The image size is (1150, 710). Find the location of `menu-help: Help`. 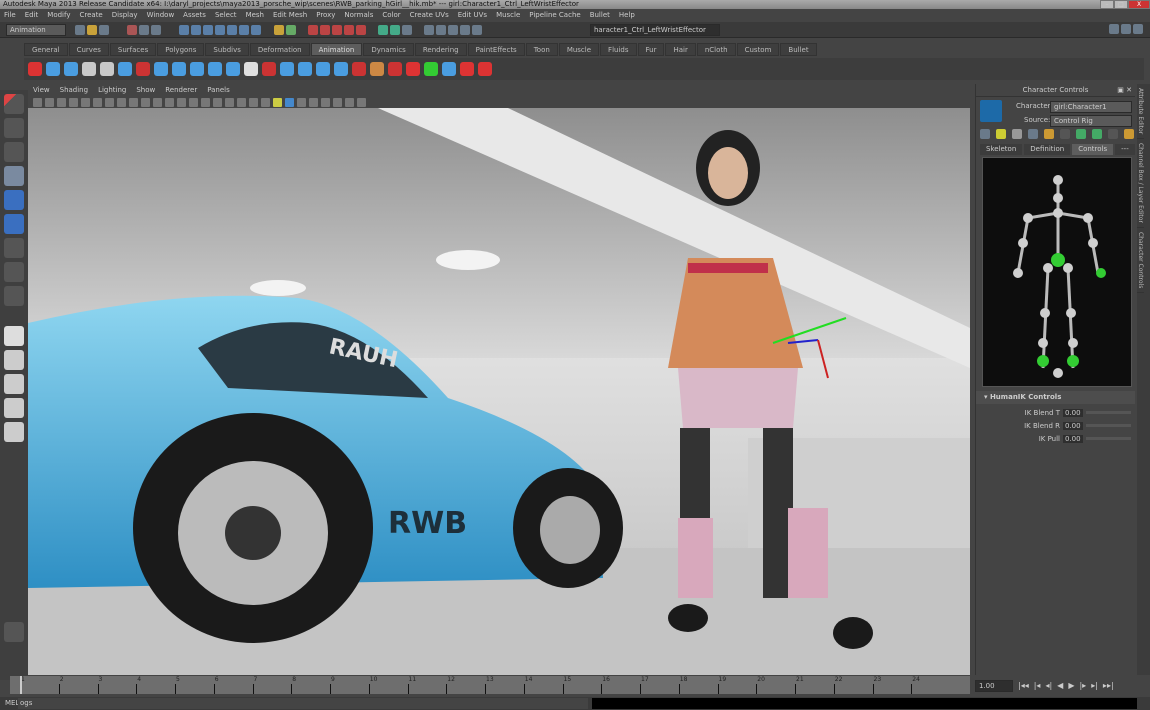

menu-help: Help is located at coordinates (627, 15).